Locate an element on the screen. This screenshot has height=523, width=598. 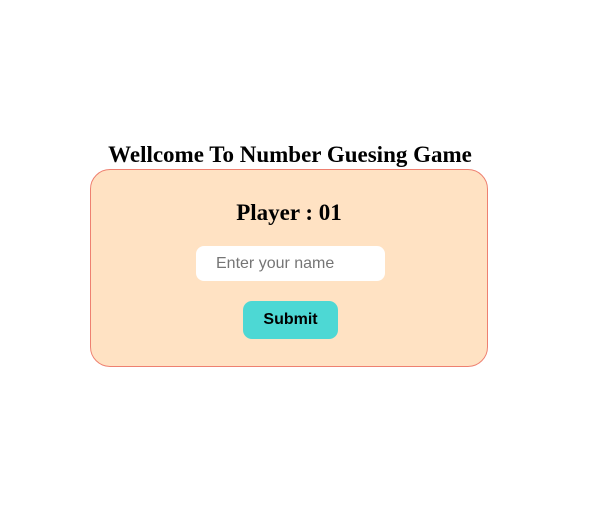
player-label: Player : 01 is located at coordinates (289, 212).